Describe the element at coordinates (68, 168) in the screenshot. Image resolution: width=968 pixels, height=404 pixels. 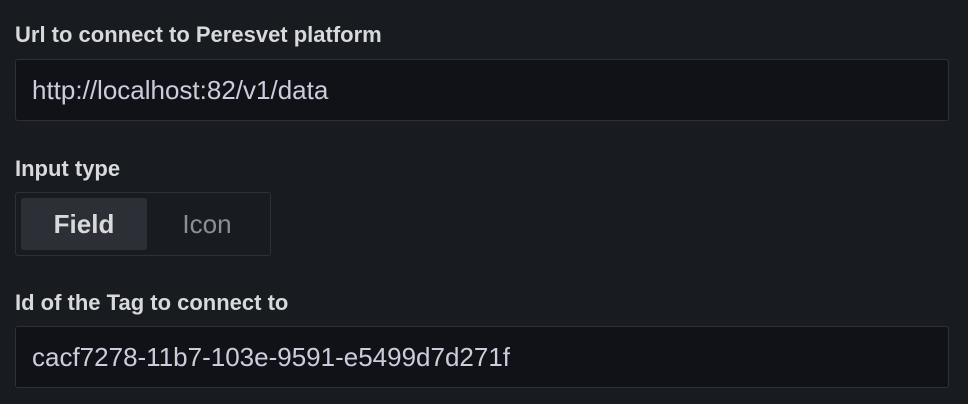
I see `input-type-label: Input type` at that location.